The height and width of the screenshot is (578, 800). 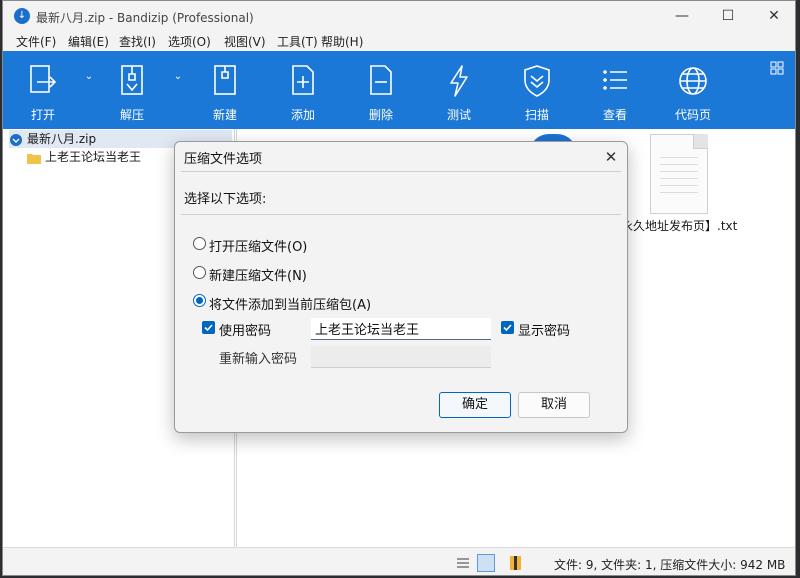 I want to click on file-name-label: 永久地址发布页】.txt, so click(x=679, y=225).